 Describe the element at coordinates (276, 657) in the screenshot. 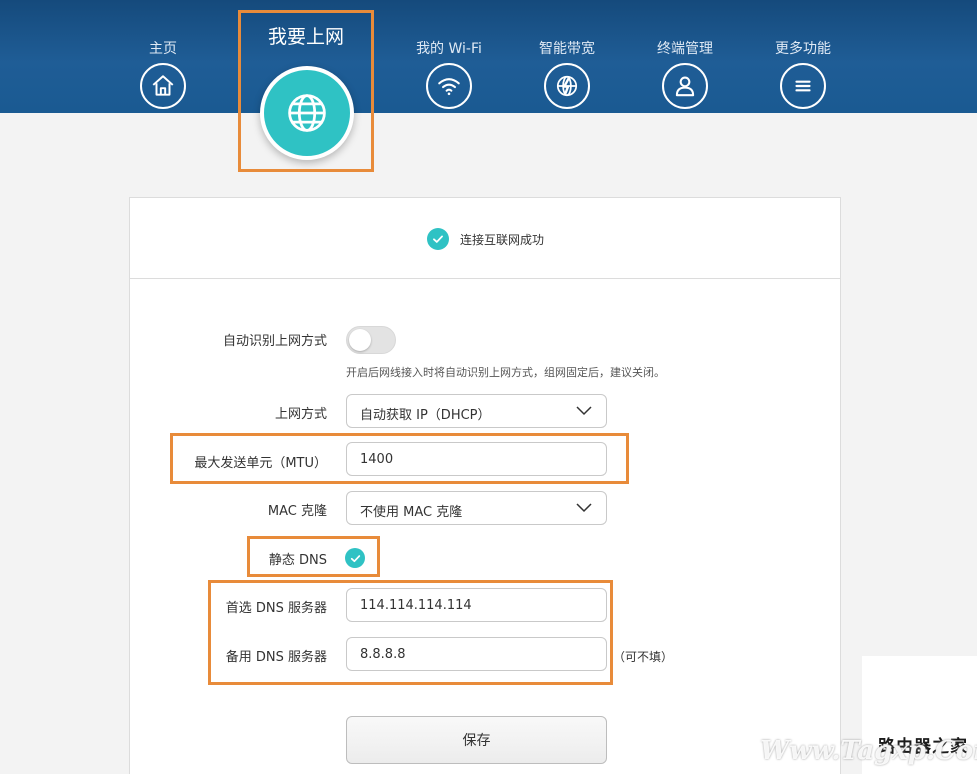

I see `secondary-dns-label: 备用 DNS 服务器` at that location.